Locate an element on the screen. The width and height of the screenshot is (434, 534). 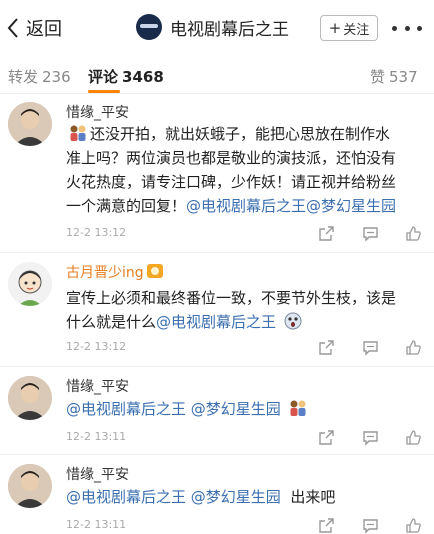
comment-line: @电视剧幕后之王 @梦幻星生园 出来吧 is located at coordinates (244, 497).